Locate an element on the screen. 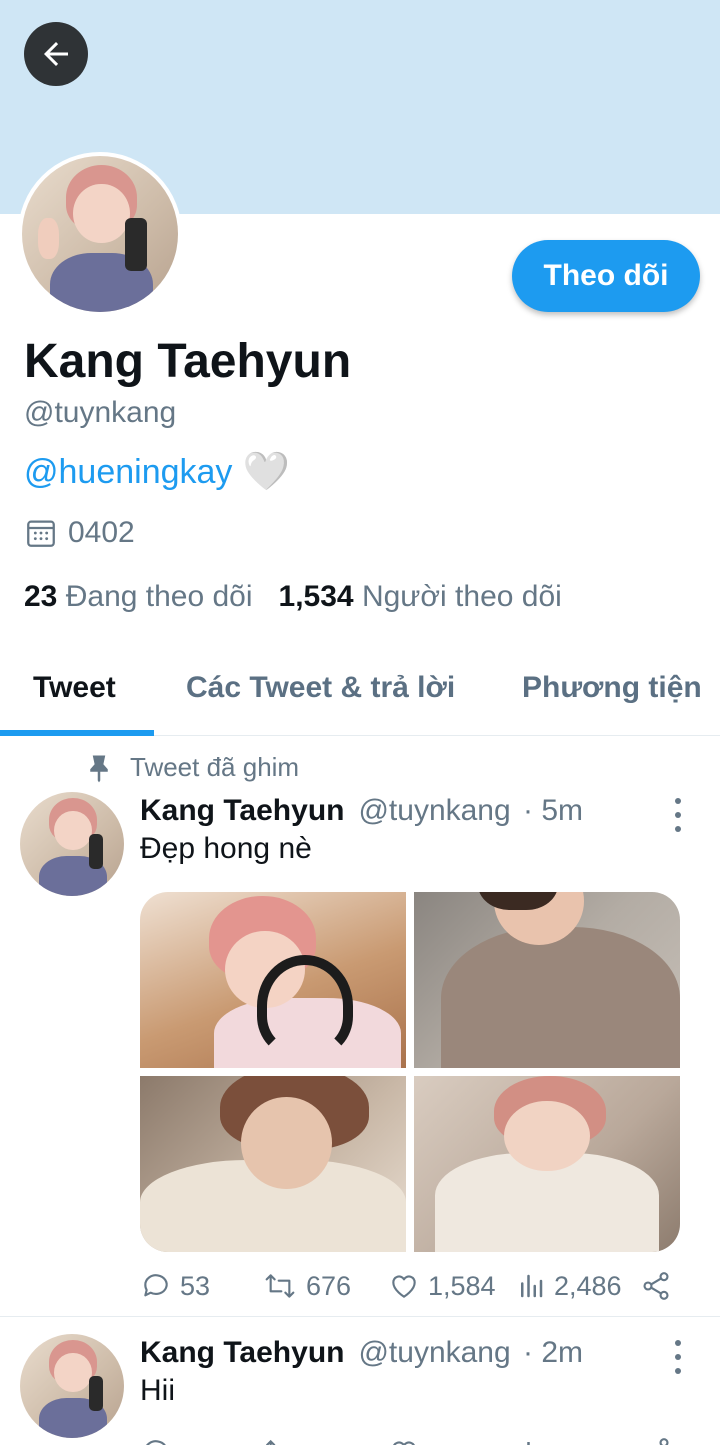  arrow-left-icon is located at coordinates (56, 54).